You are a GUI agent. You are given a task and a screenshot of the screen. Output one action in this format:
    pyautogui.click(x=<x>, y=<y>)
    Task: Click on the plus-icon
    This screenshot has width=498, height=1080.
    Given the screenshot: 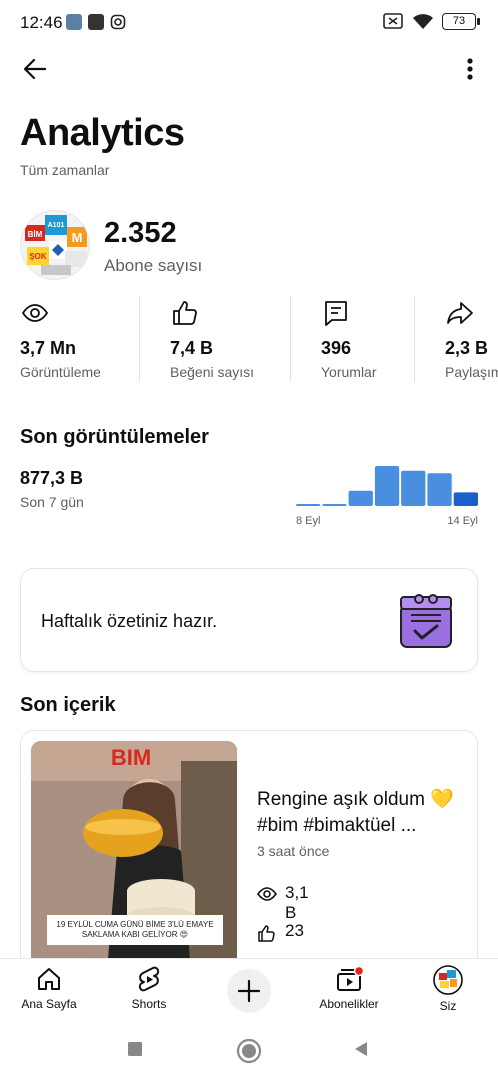 What is the action you would take?
    pyautogui.click(x=249, y=991)
    